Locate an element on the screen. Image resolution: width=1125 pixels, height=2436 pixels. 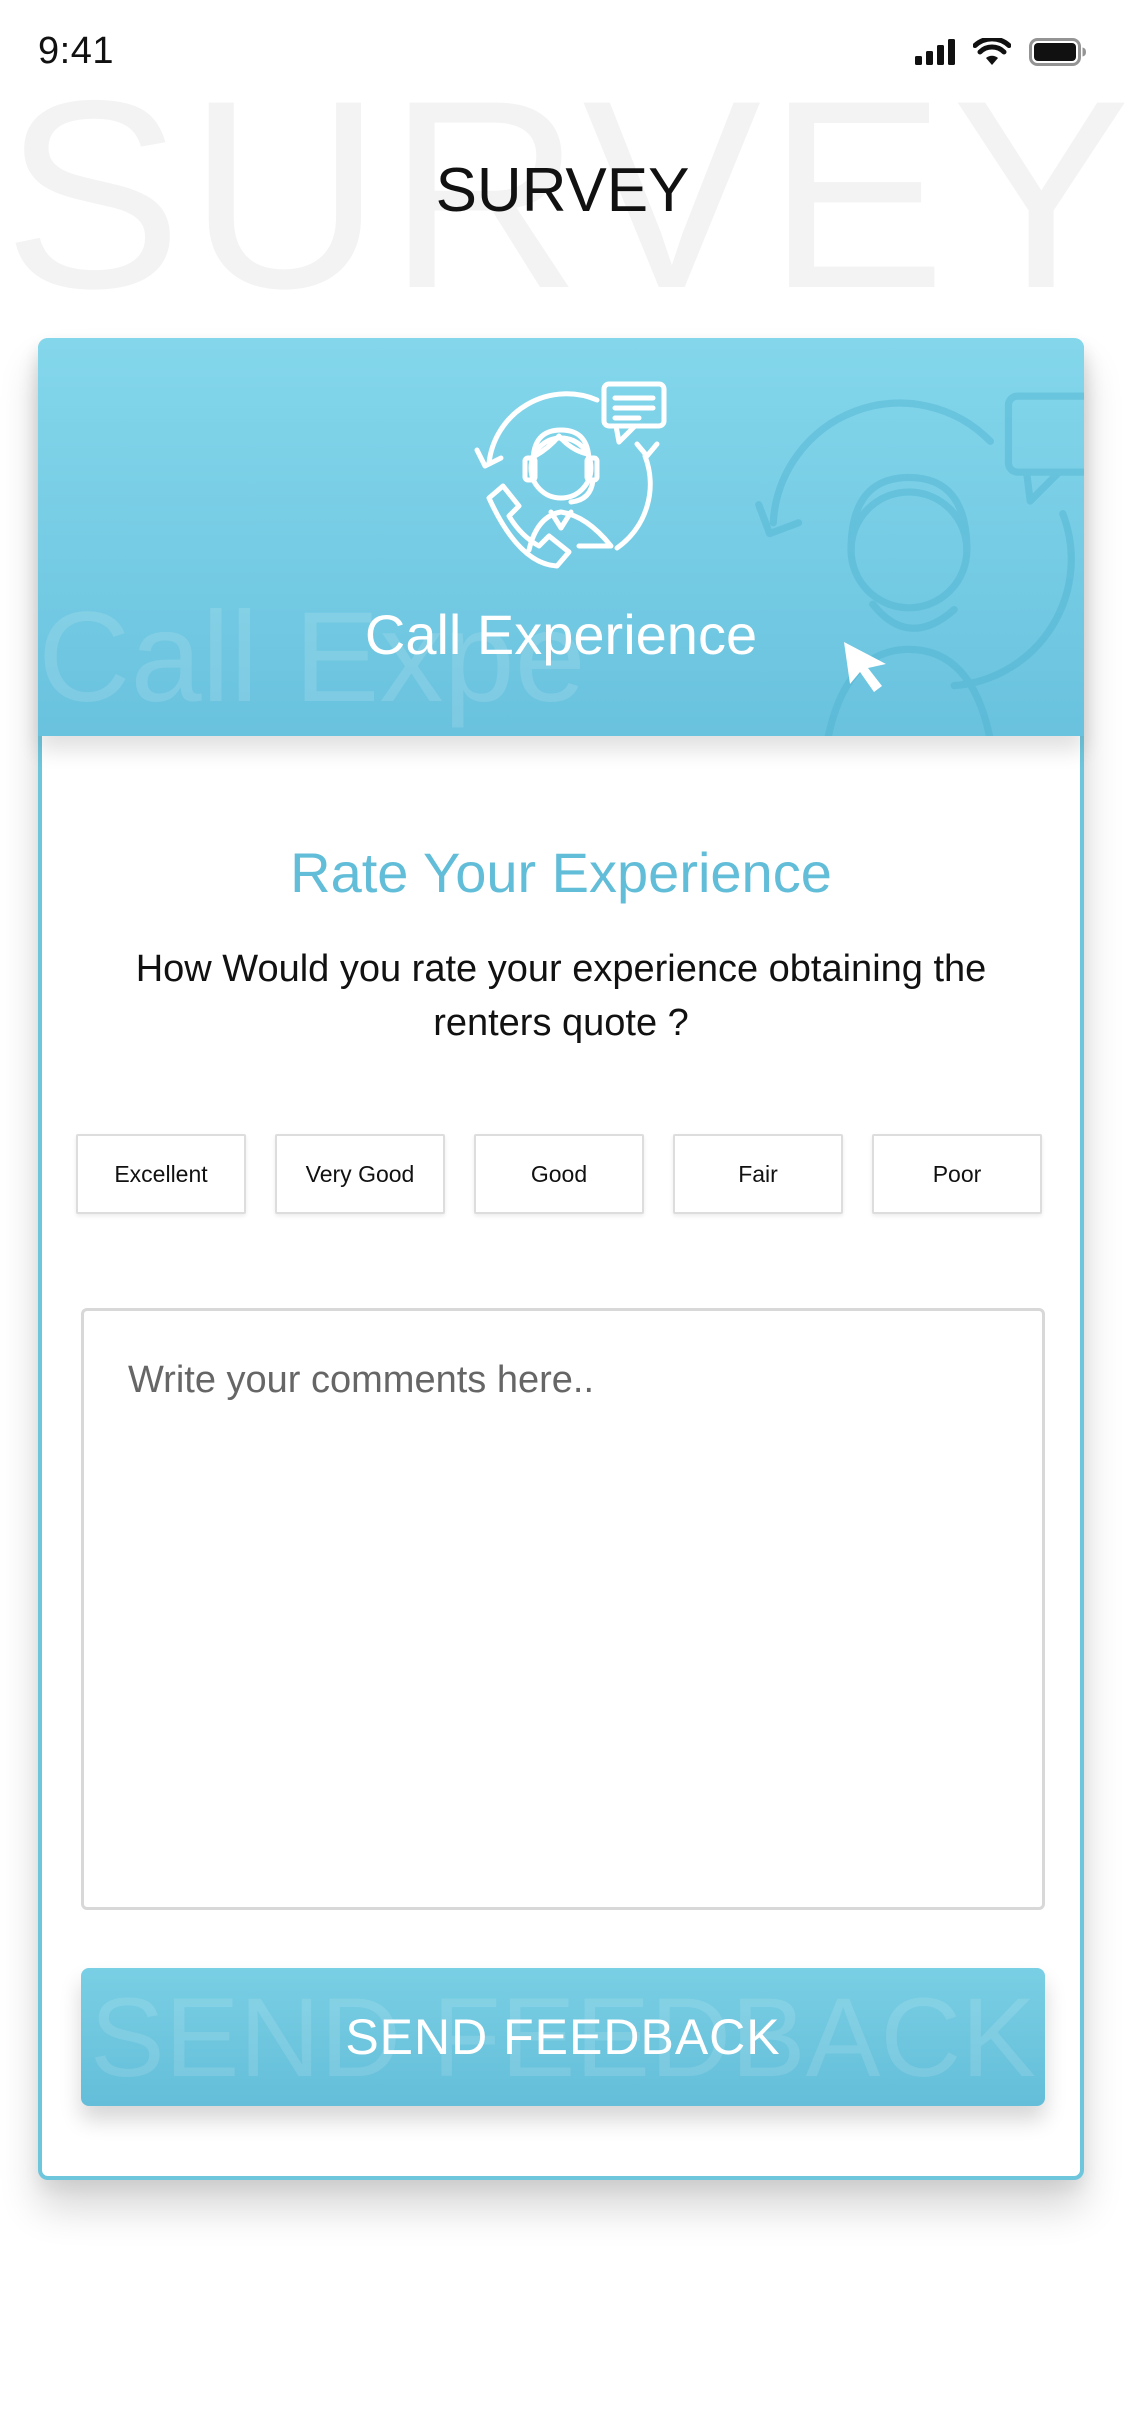
cellular-signal-icon is located at coordinates (935, 52).